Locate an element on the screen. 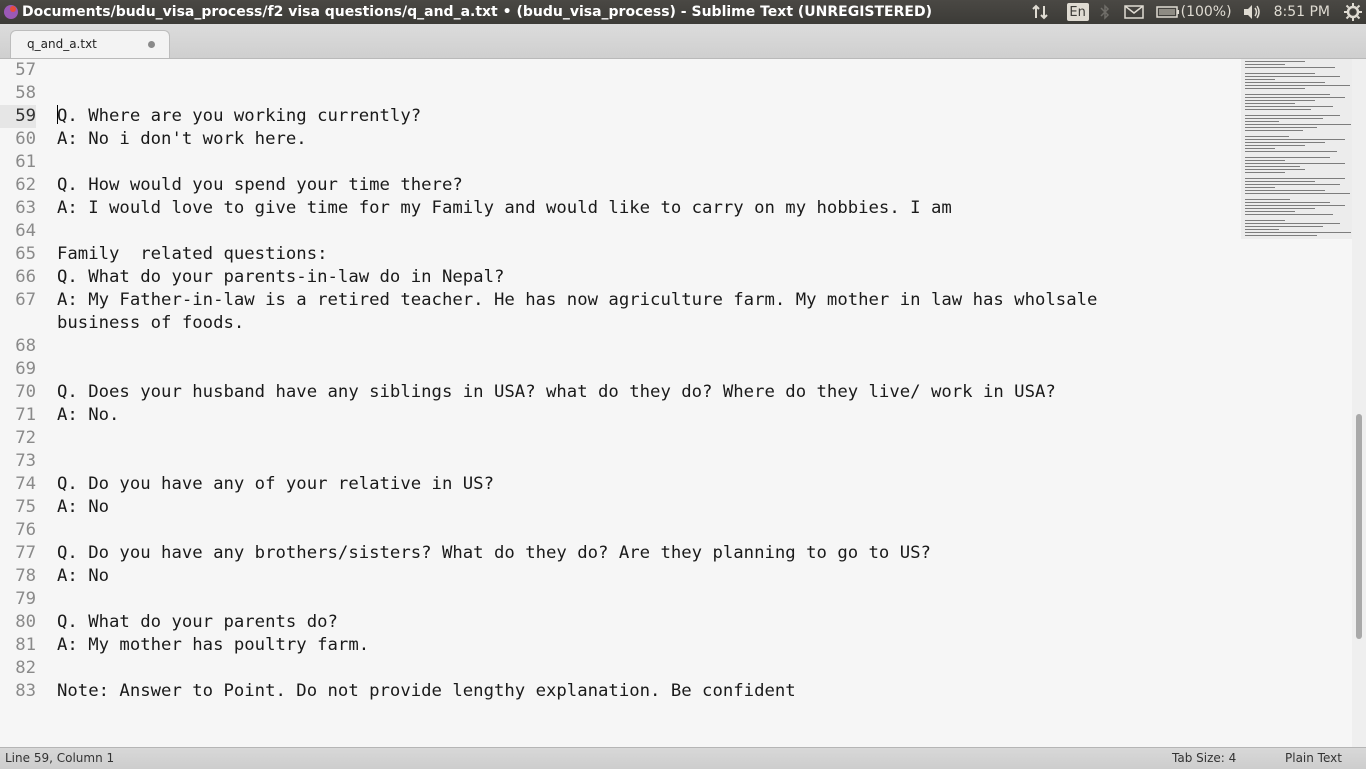 Image resolution: width=1366 pixels, height=769 pixels. editor-line: 82 is located at coordinates (593, 668).